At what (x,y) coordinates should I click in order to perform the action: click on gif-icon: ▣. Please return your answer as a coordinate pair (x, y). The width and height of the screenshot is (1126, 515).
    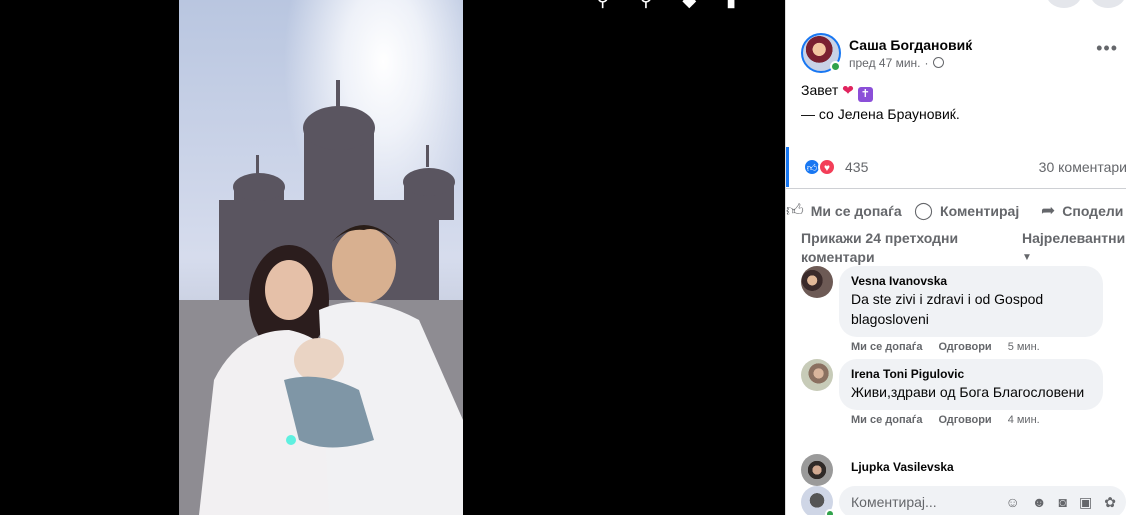
    Looking at the image, I should click on (1085, 502).